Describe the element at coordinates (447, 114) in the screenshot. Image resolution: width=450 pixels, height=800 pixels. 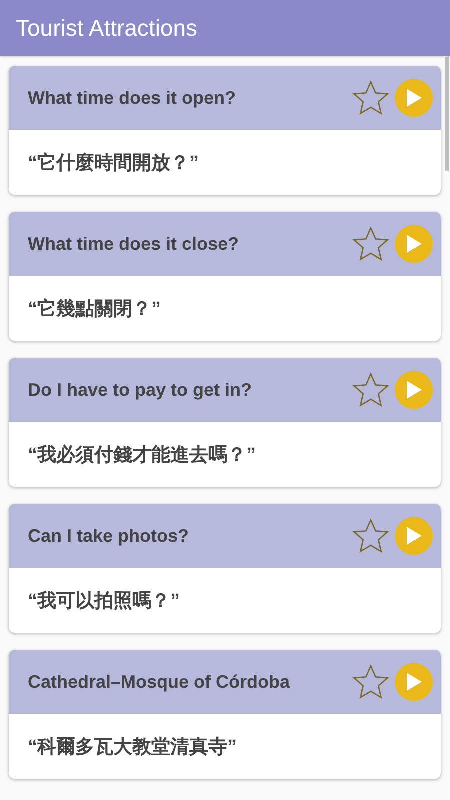
I see `scrollbar` at that location.